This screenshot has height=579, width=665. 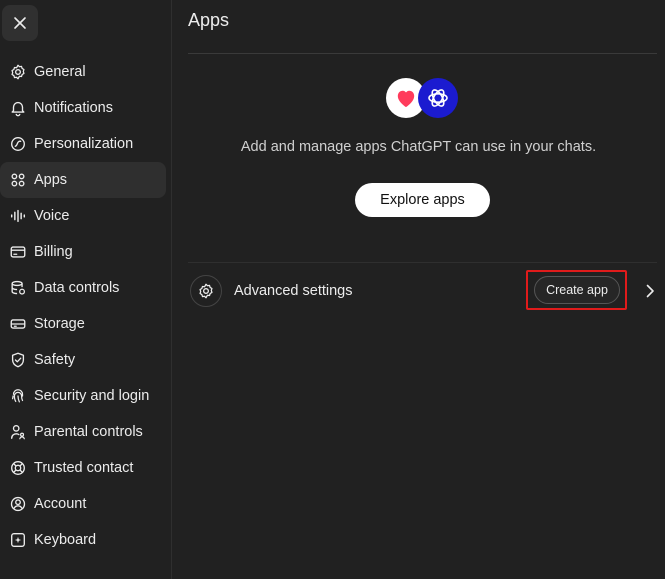 What do you see at coordinates (83, 252) in the screenshot?
I see `sidebar-item-billing: Billing` at bounding box center [83, 252].